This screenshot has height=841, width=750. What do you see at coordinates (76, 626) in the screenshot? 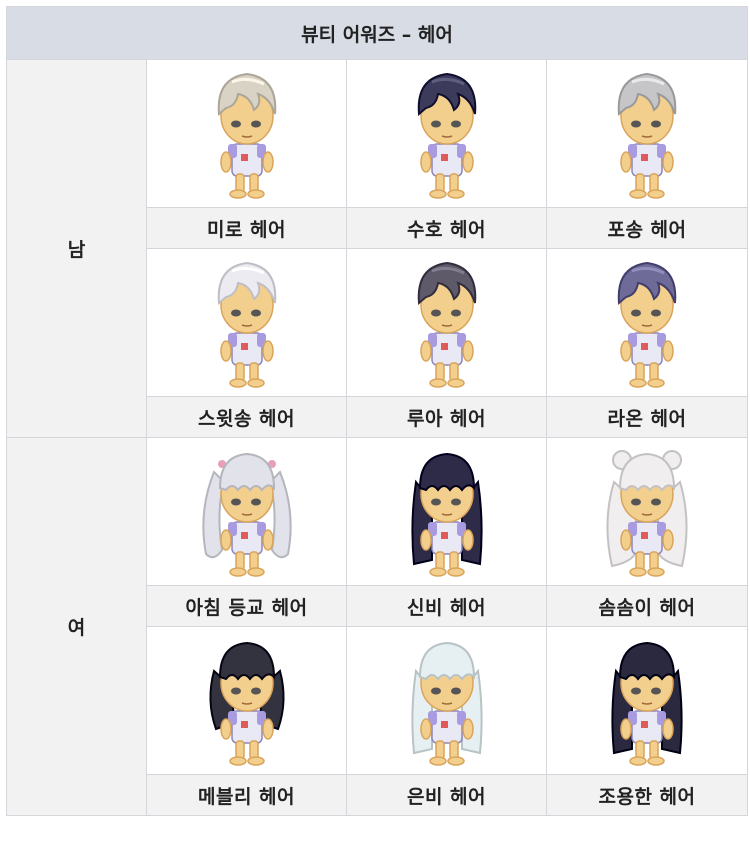
I see `gender-label-female: 여` at bounding box center [76, 626].